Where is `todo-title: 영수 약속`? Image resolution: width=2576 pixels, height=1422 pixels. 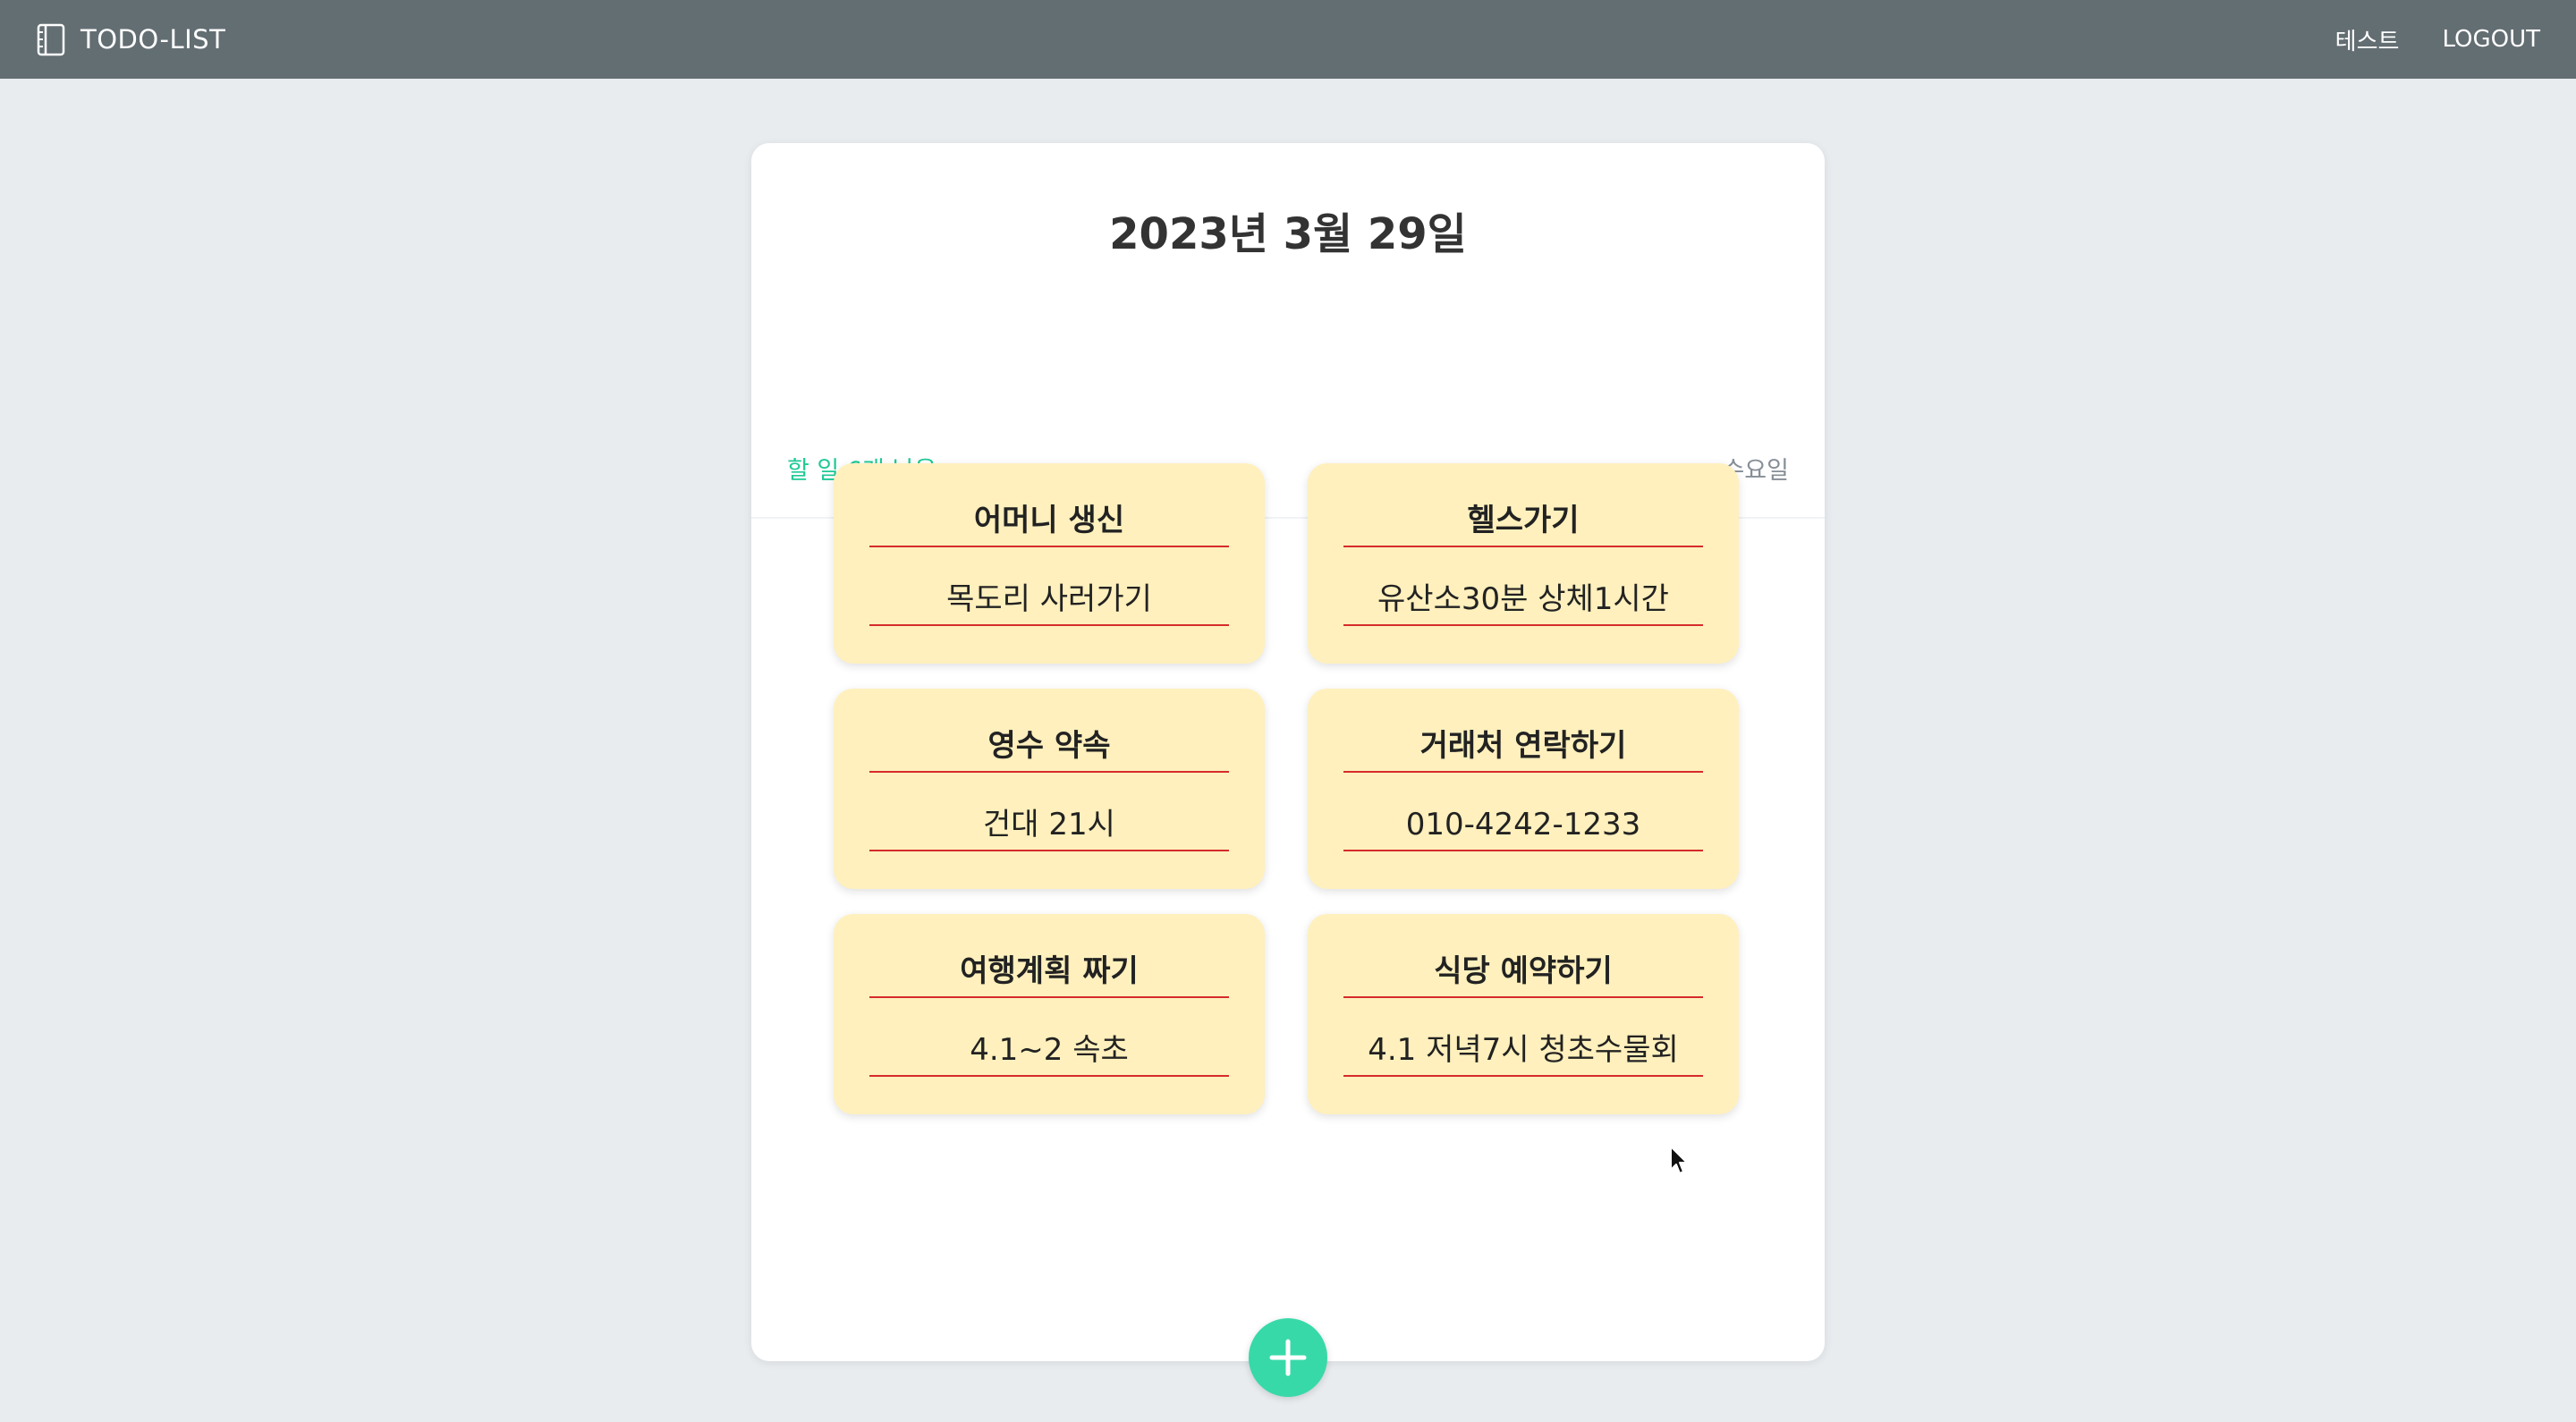
todo-title: 영수 약속 is located at coordinates (1049, 748).